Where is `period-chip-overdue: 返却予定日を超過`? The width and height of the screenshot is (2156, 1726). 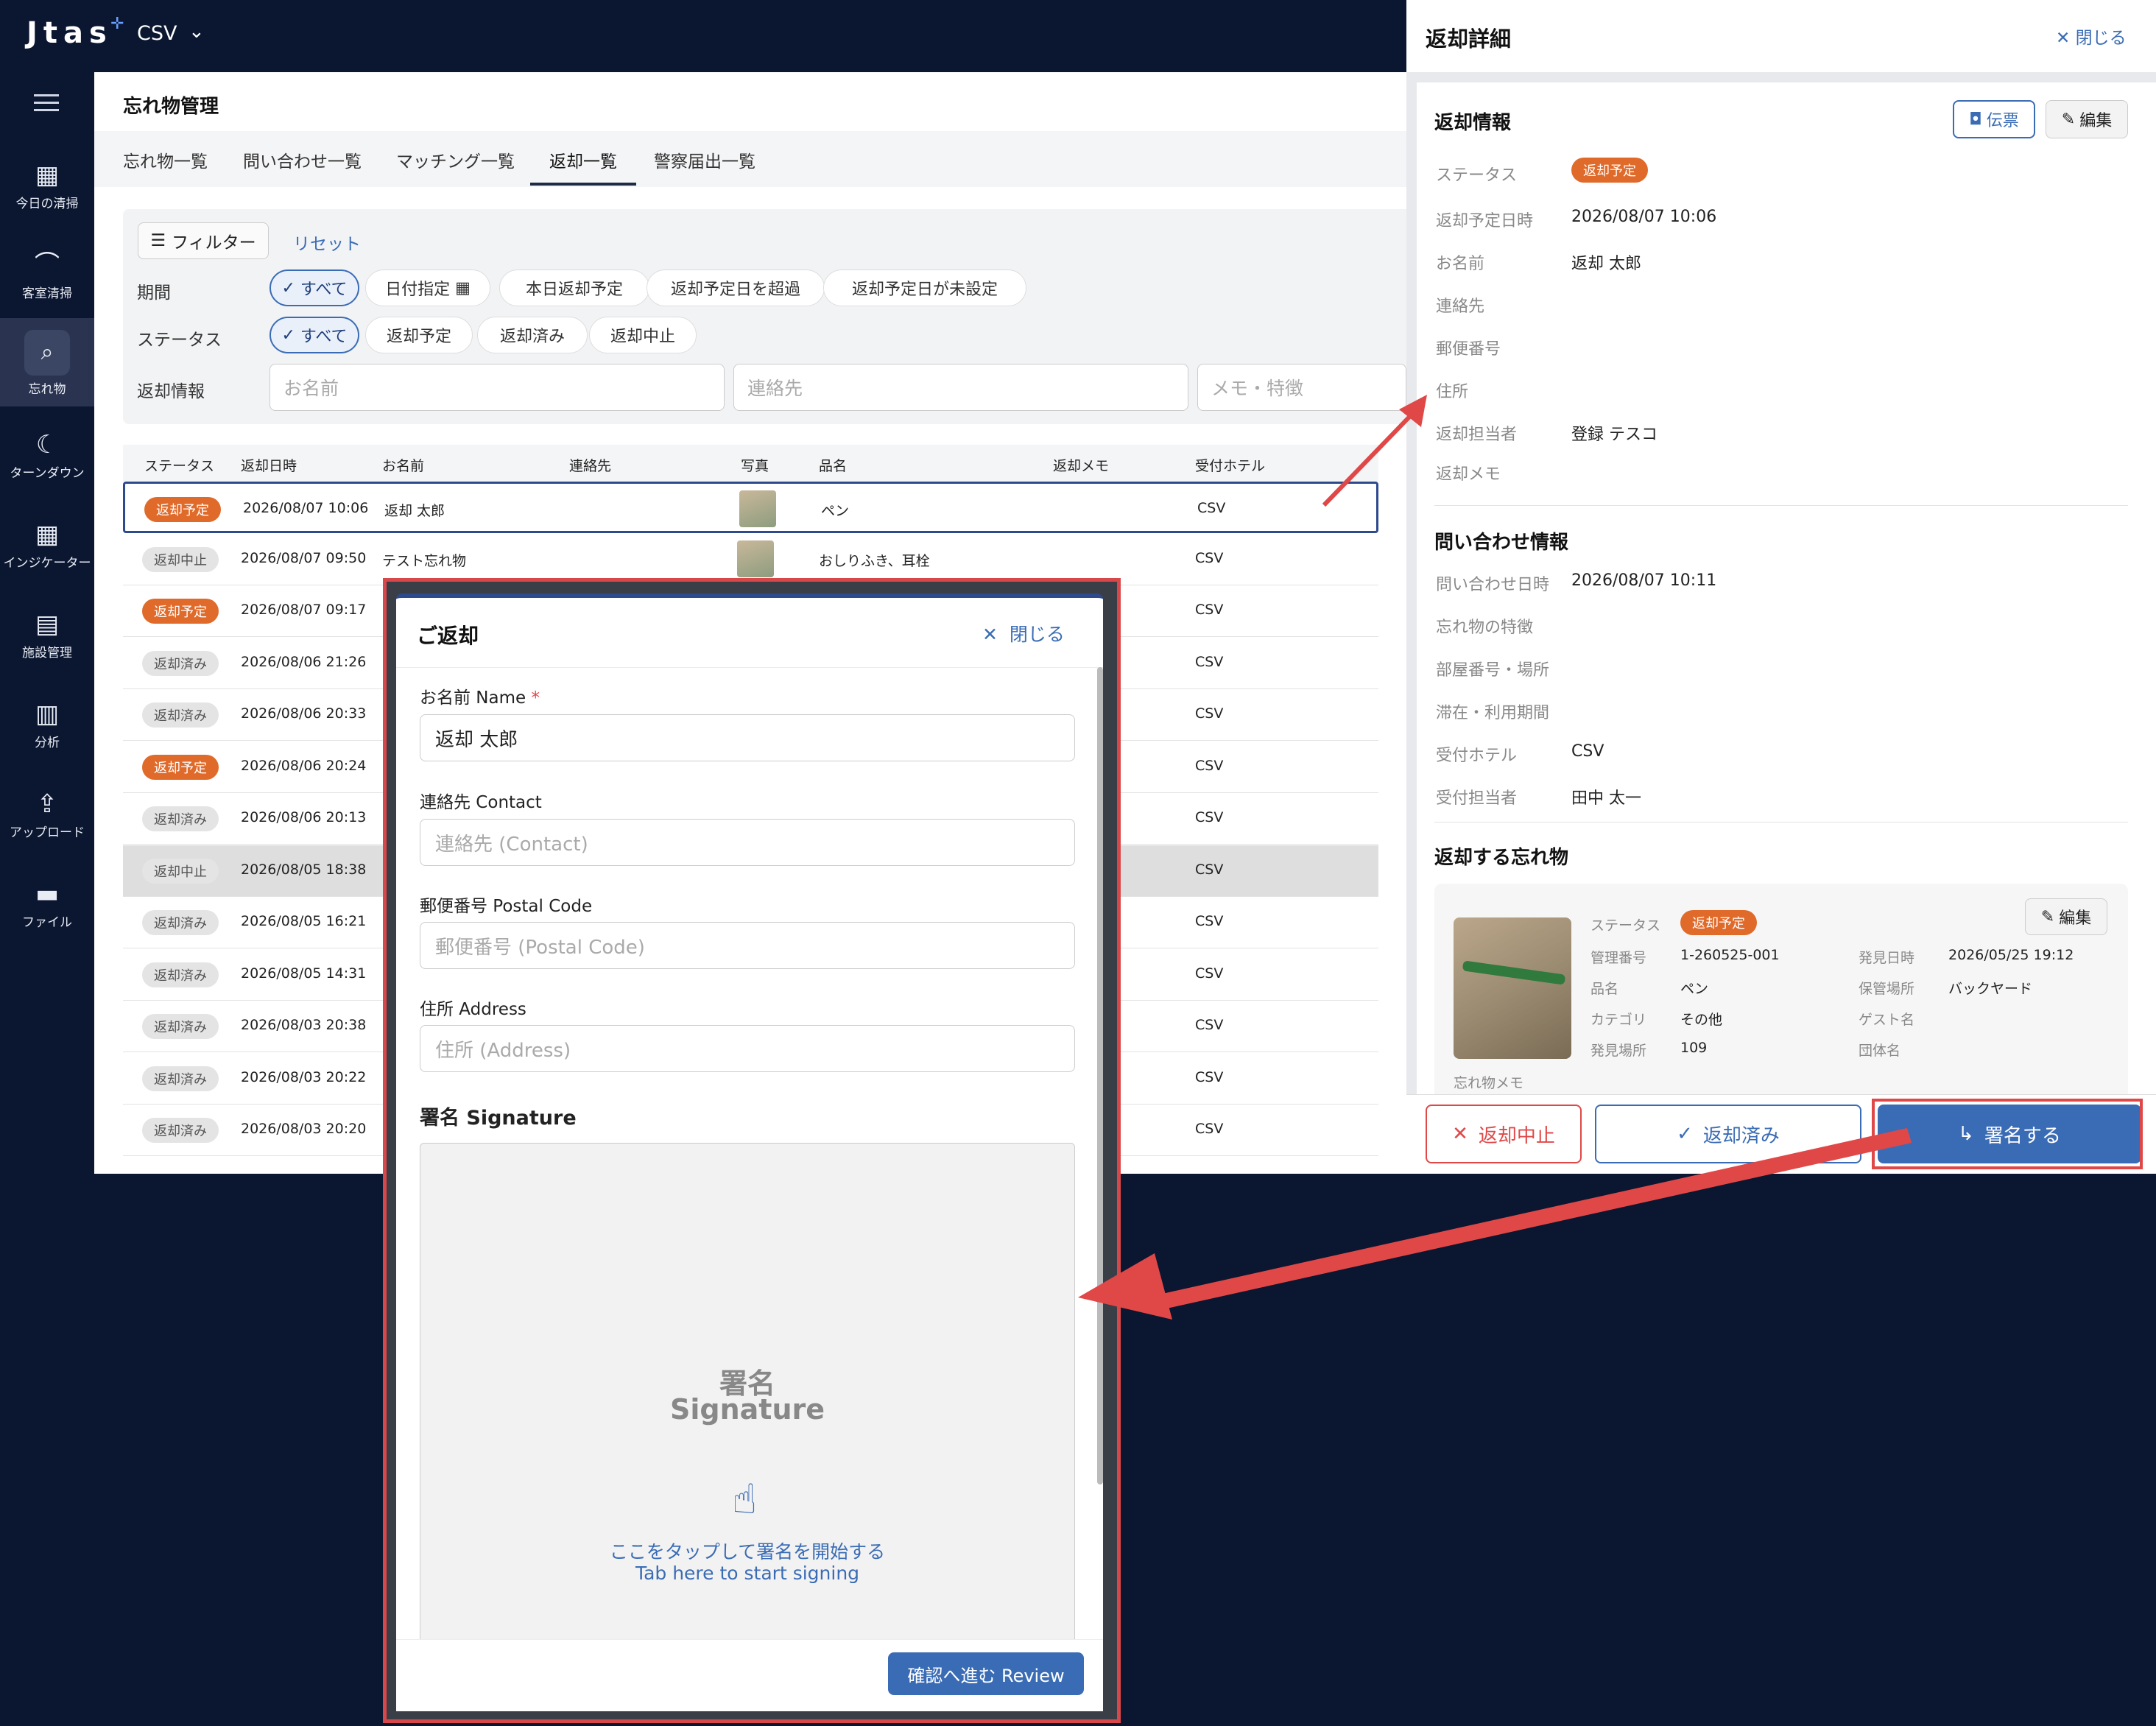
period-chip-overdue: 返却予定日を超過 is located at coordinates (736, 288).